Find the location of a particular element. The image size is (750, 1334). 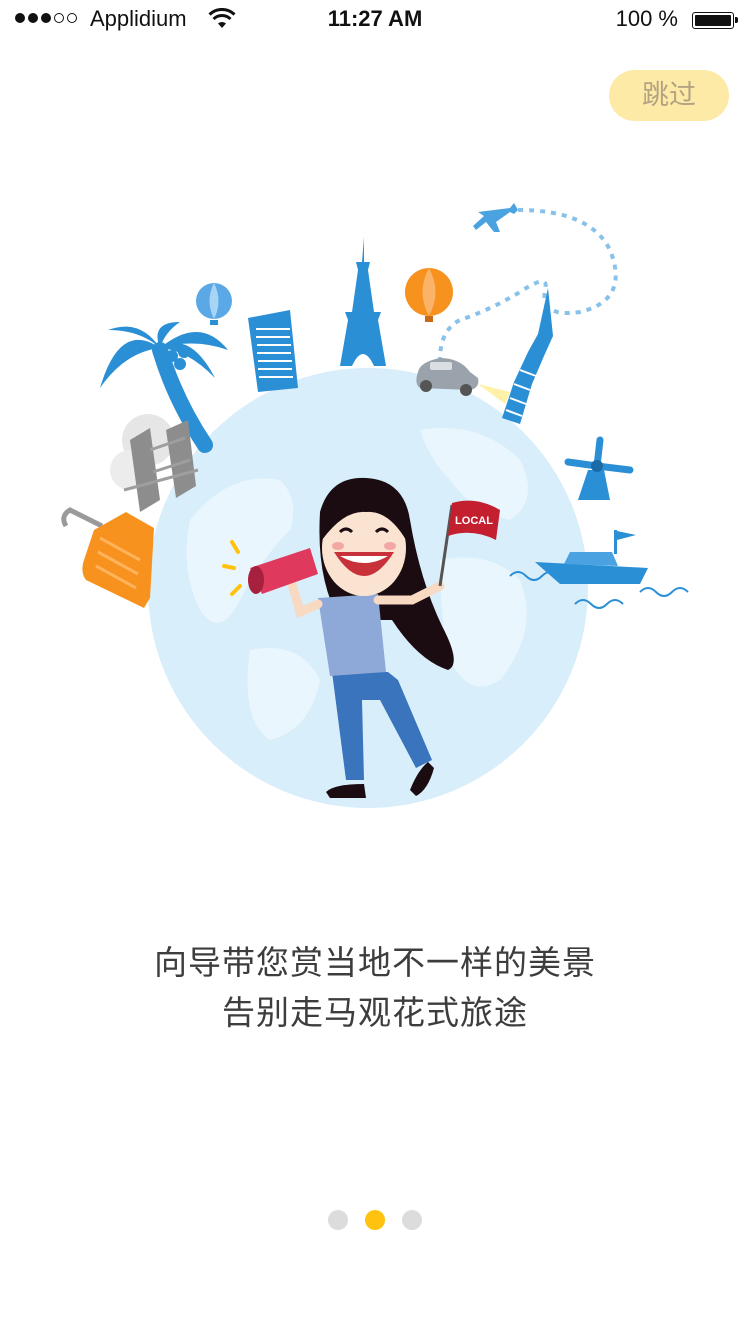

battery-icon is located at coordinates (715, 20).